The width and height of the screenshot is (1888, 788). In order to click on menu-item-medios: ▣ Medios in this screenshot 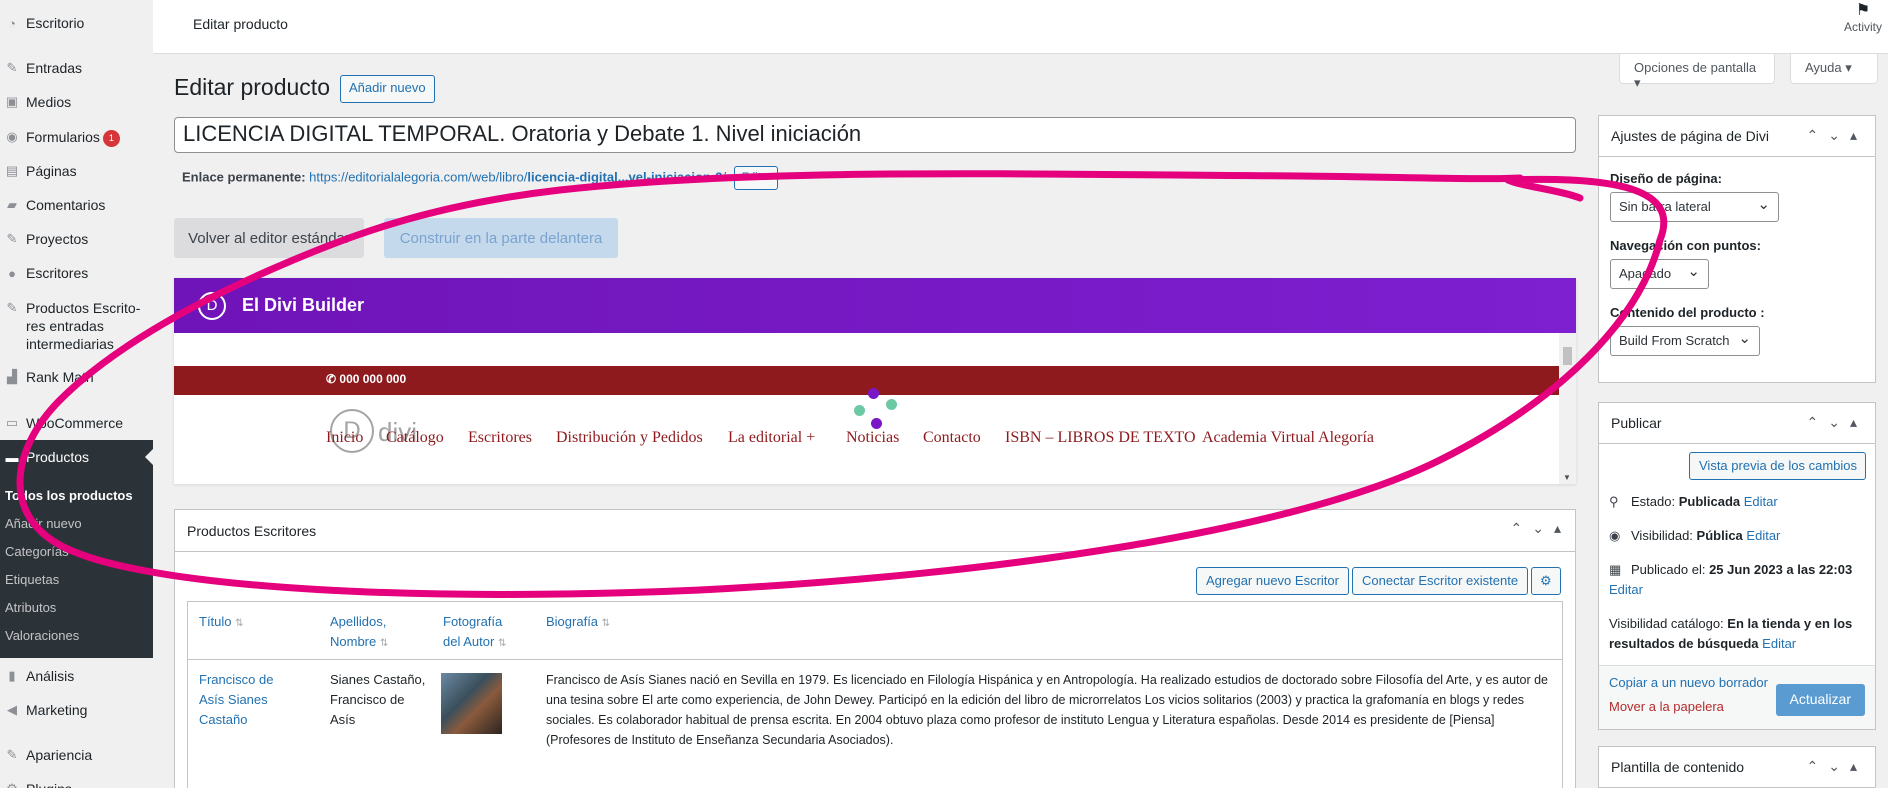, I will do `click(76, 102)`.